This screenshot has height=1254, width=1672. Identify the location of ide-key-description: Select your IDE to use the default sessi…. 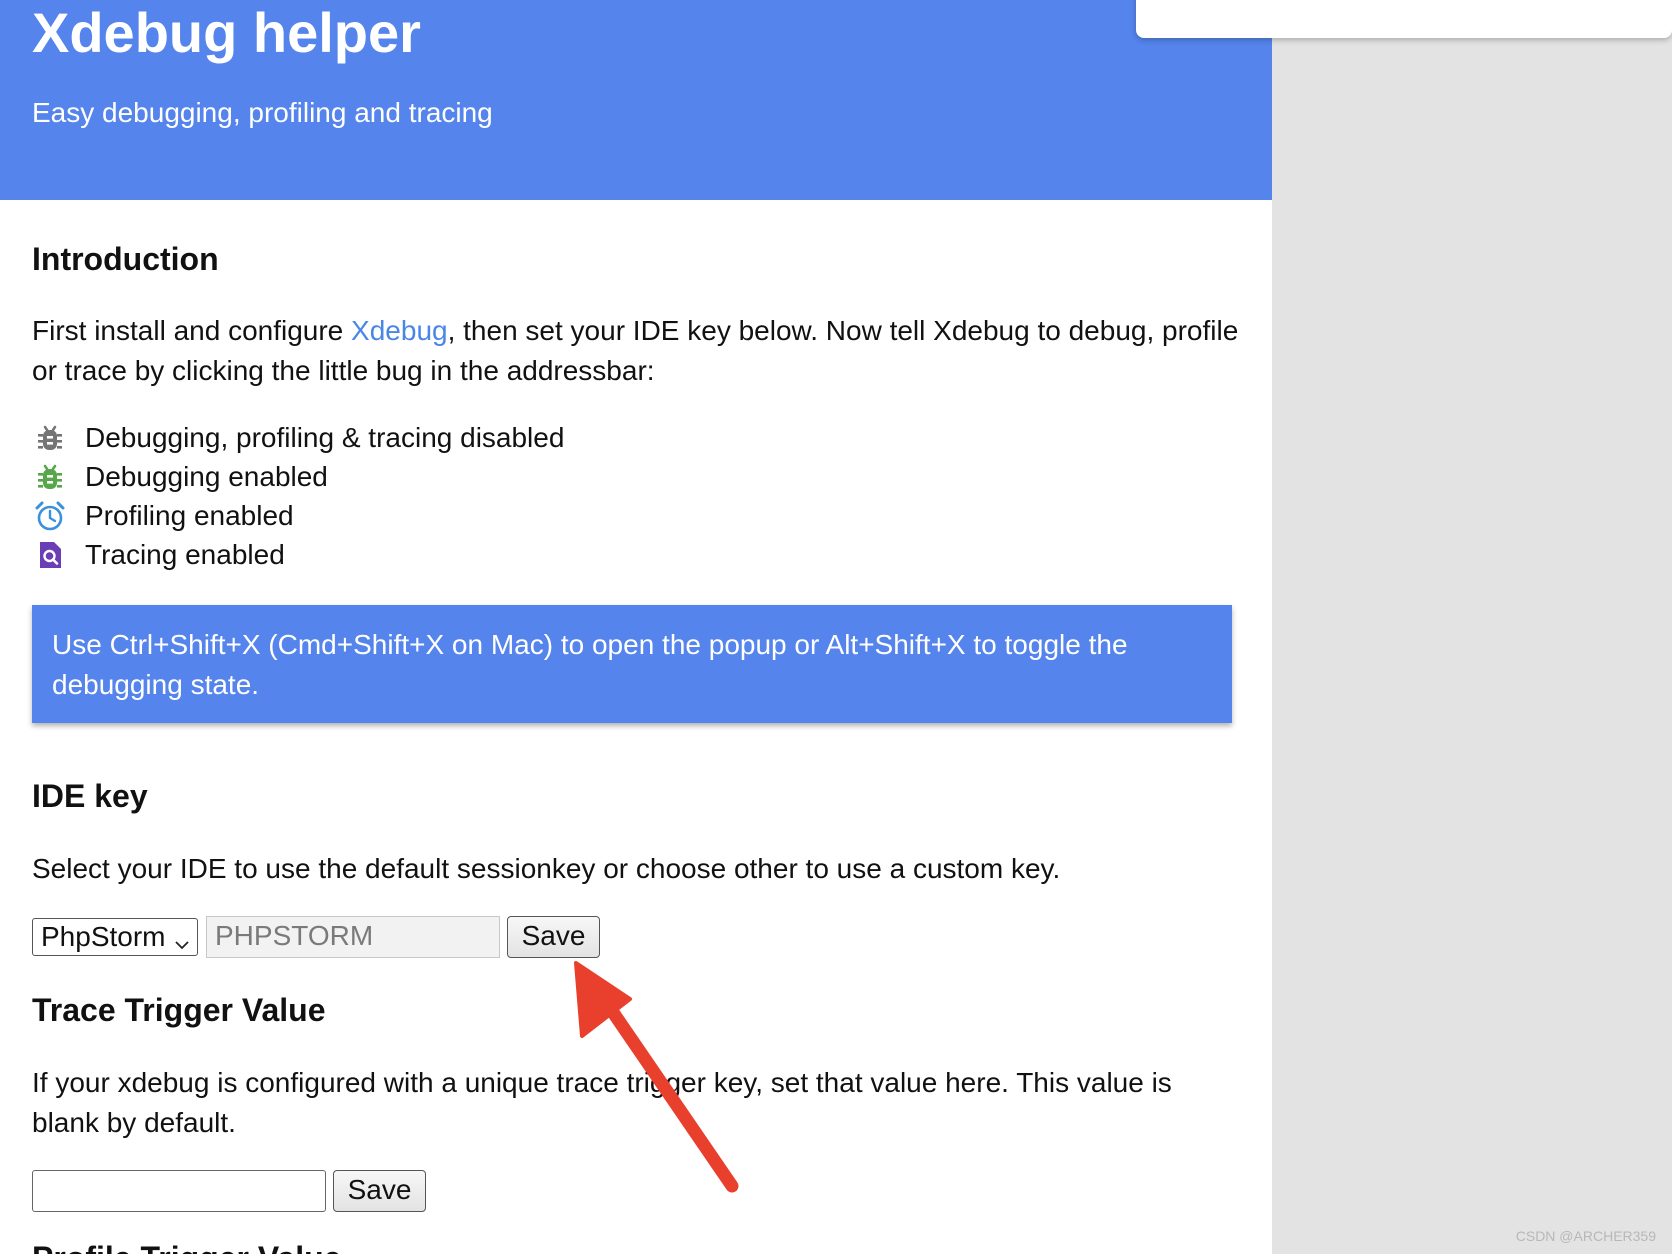
(546, 868).